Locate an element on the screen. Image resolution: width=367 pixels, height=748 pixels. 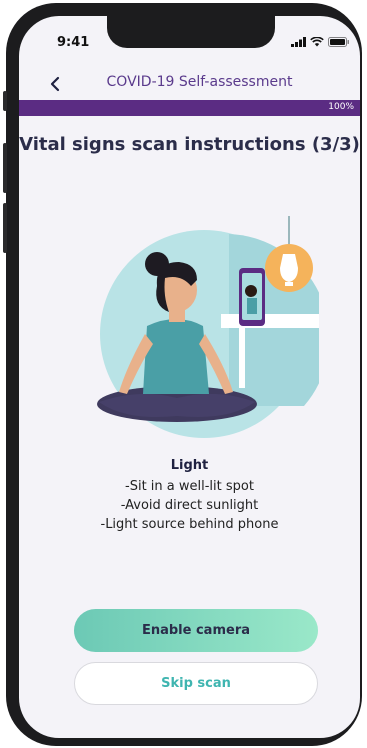
nav-header: COVID-19 Self-assessment is located at coordinates (189, 85).